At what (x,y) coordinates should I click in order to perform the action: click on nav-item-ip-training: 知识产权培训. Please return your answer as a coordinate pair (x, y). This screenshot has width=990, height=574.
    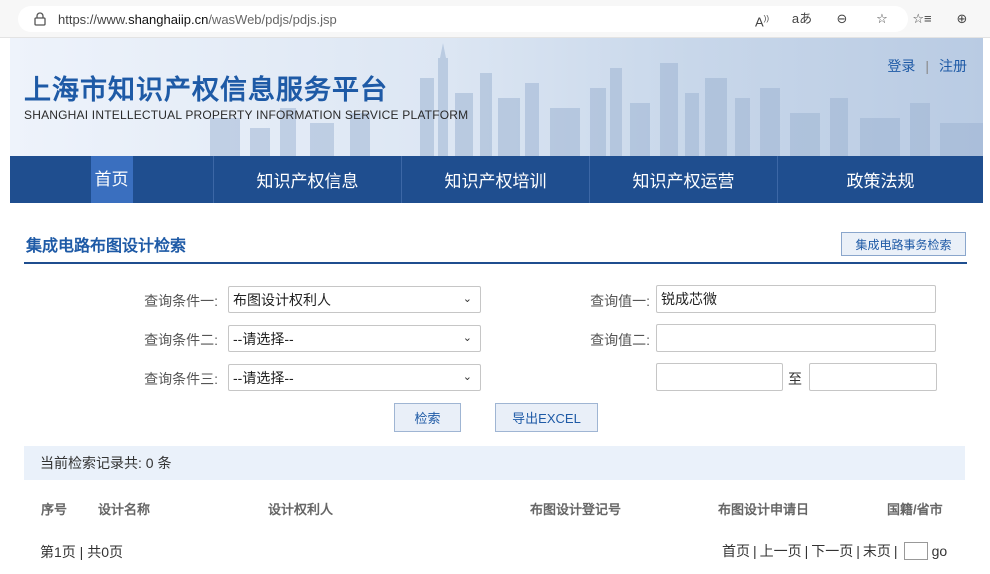
    Looking at the image, I should click on (496, 179).